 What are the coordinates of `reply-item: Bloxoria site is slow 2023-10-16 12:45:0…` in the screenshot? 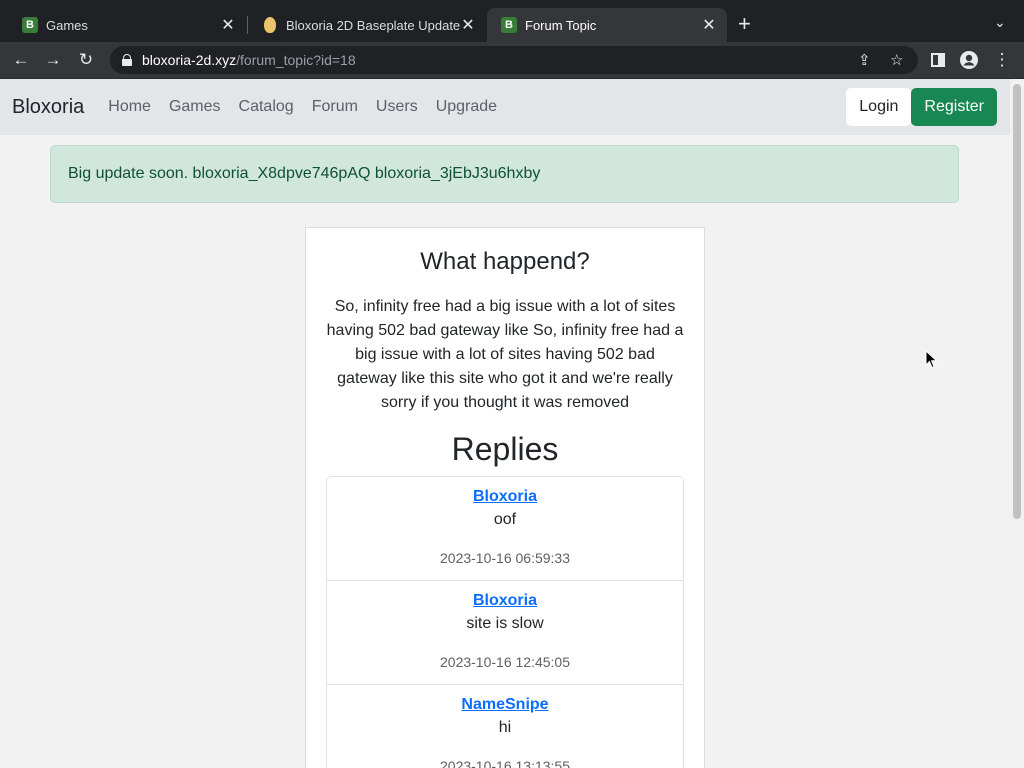 It's located at (505, 633).